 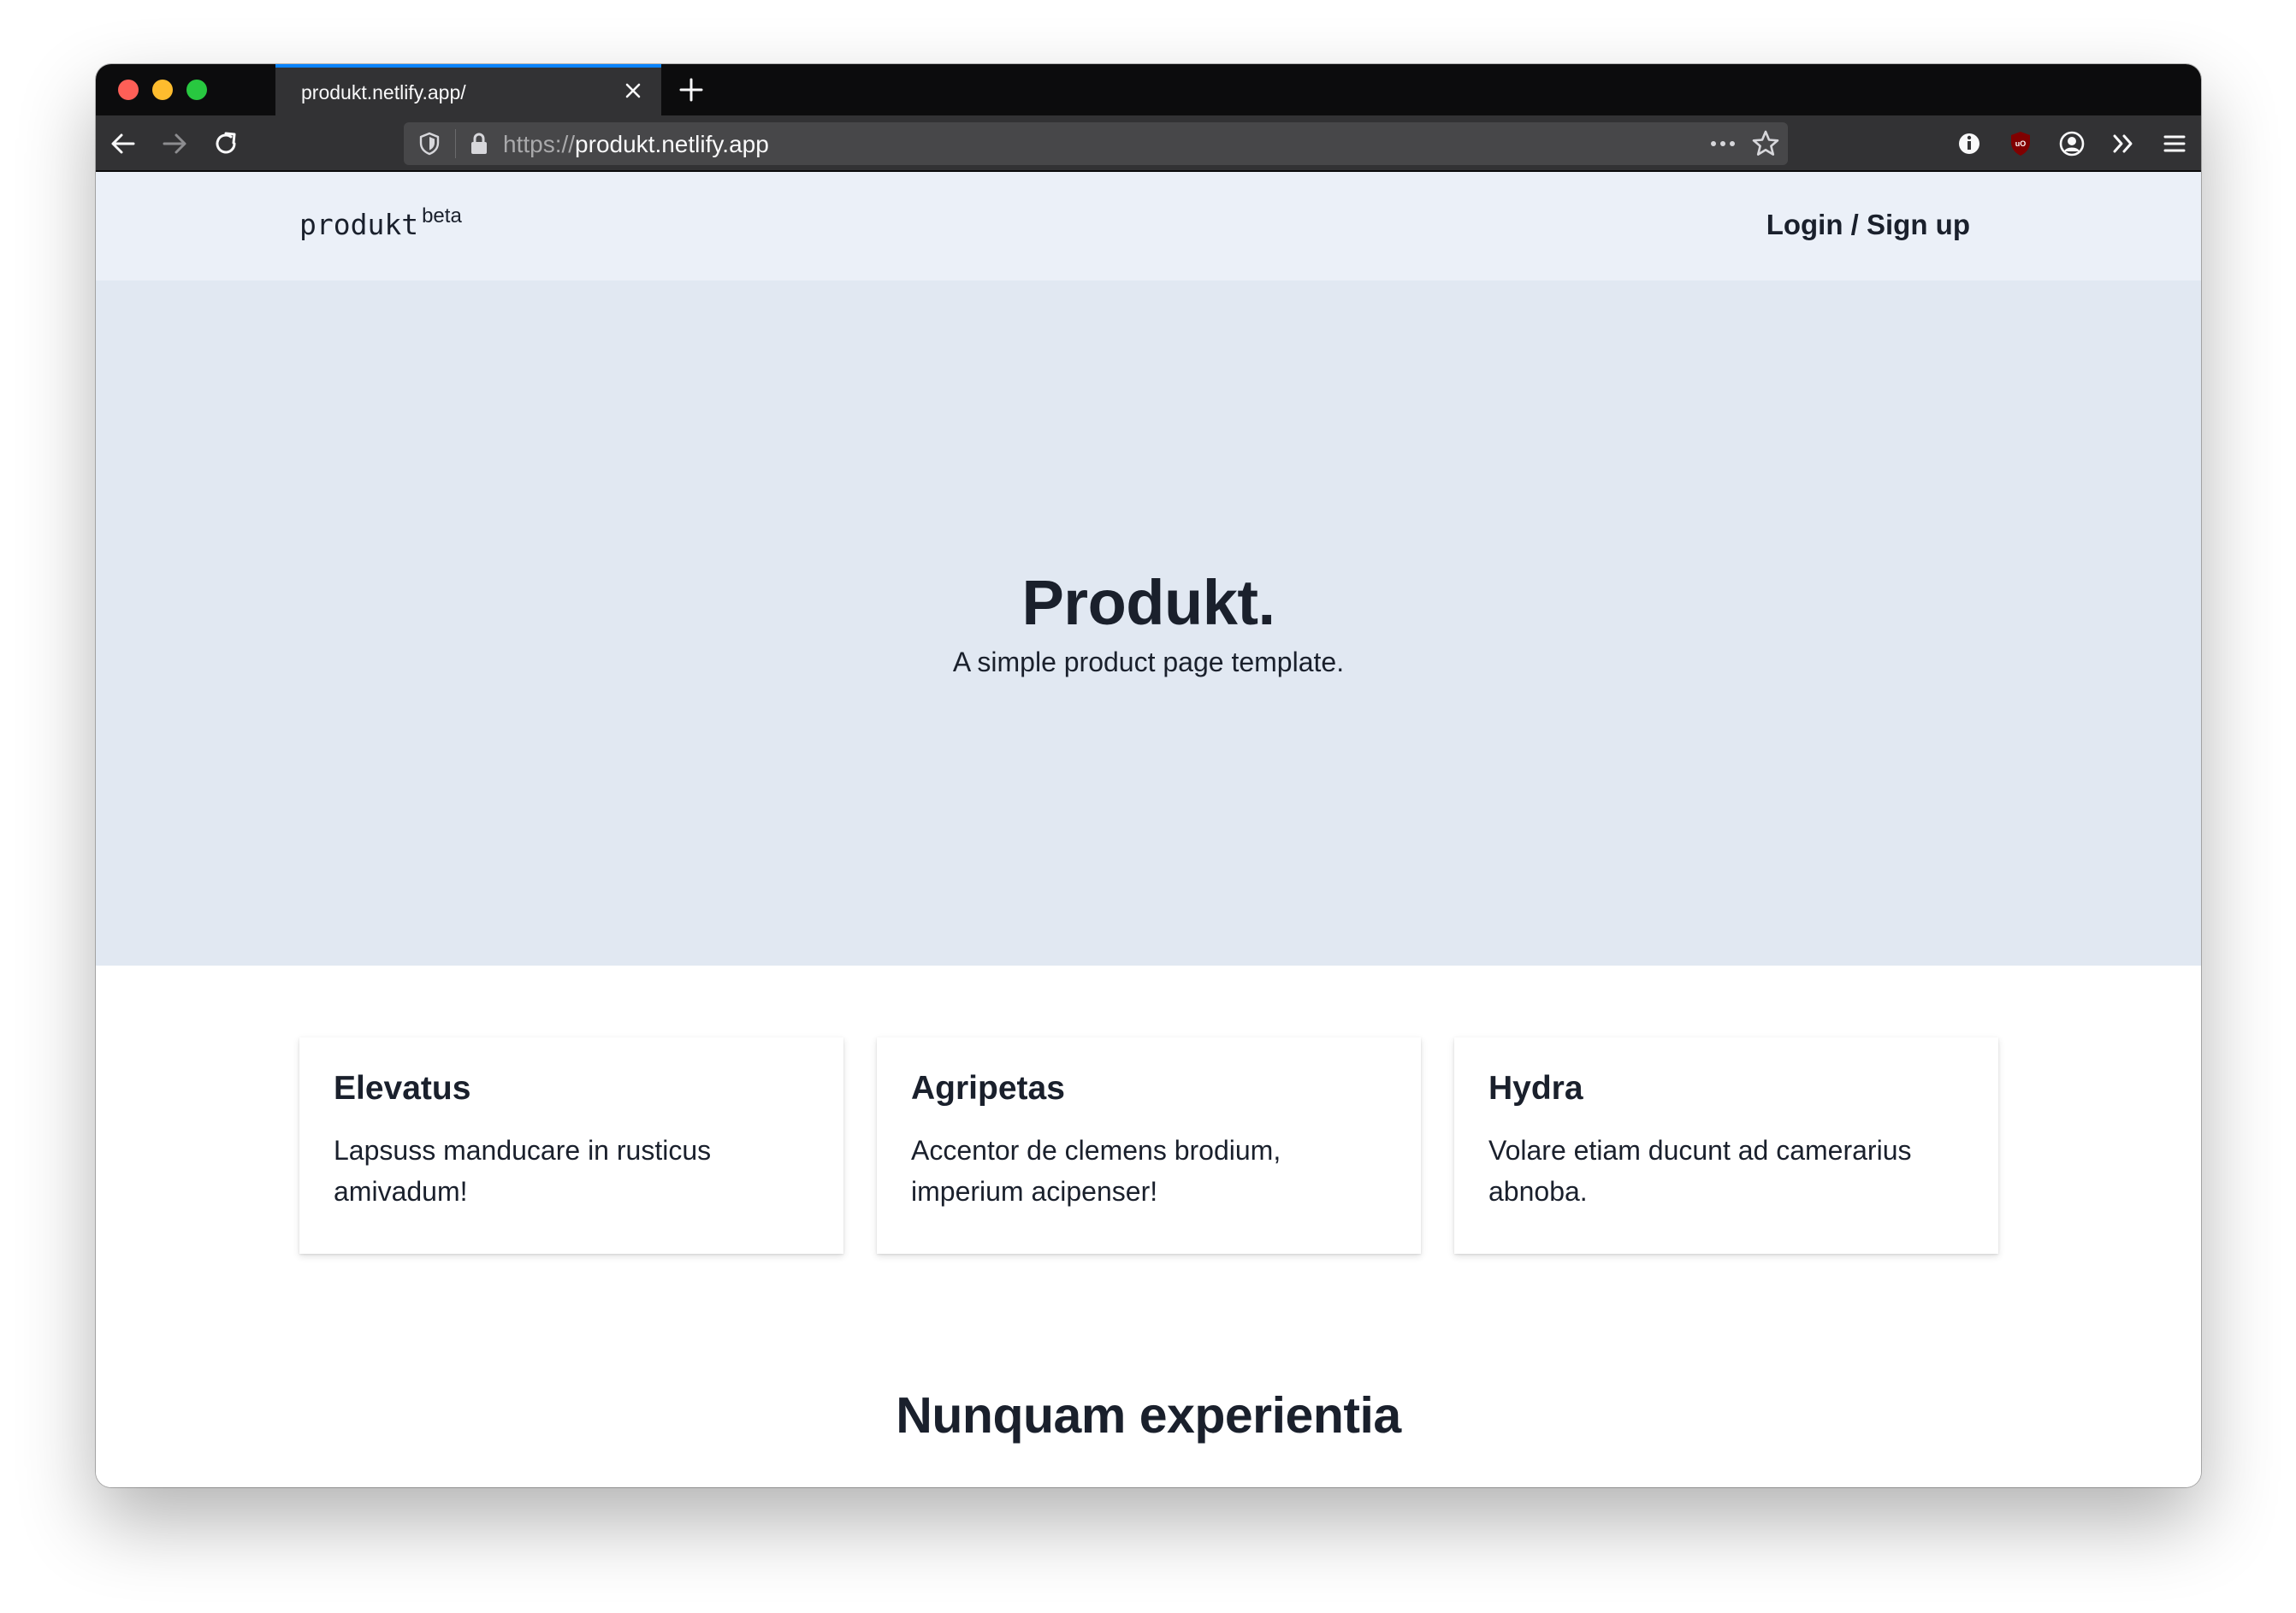 What do you see at coordinates (988, 1088) in the screenshot?
I see `feature-title: Agripetas` at bounding box center [988, 1088].